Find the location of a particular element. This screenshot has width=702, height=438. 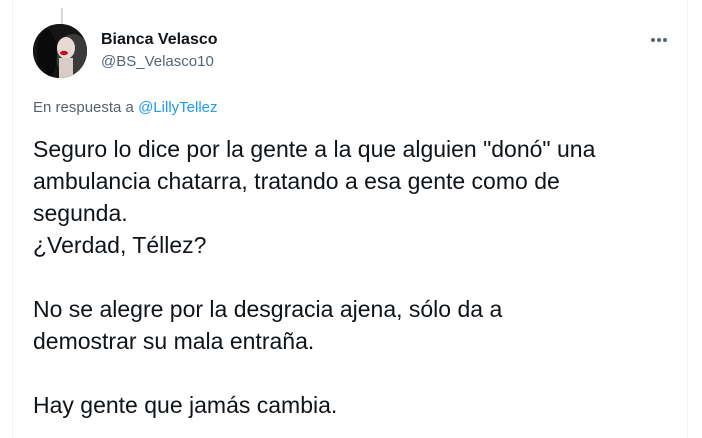

more-horizontal-icon is located at coordinates (659, 40).